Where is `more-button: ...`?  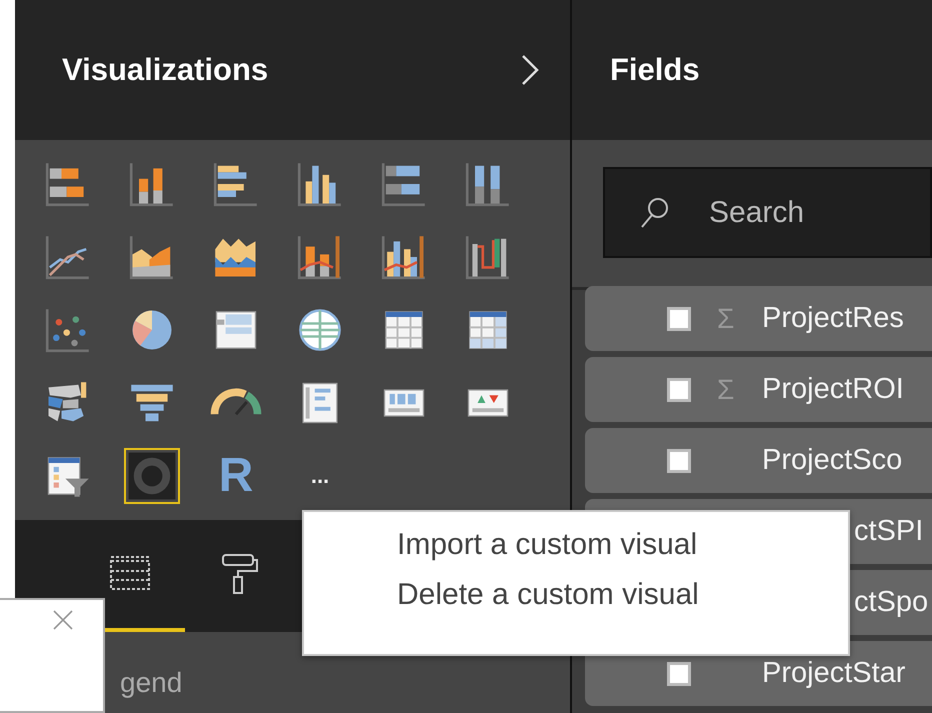
more-button: ... is located at coordinates (320, 476).